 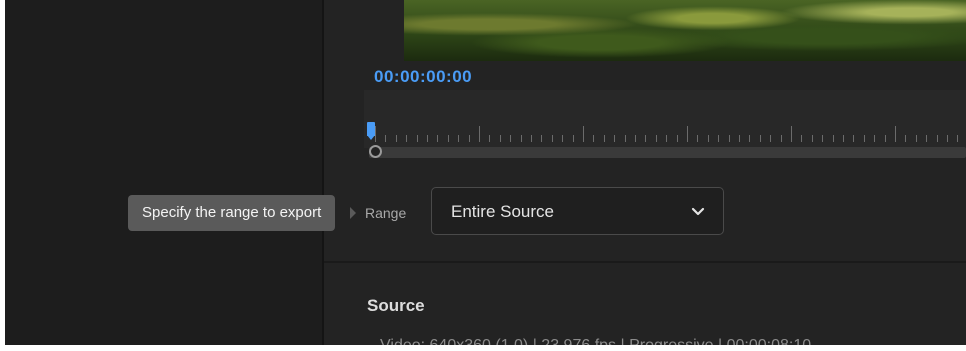 What do you see at coordinates (670, 135) in the screenshot?
I see `timeline-ruler` at bounding box center [670, 135].